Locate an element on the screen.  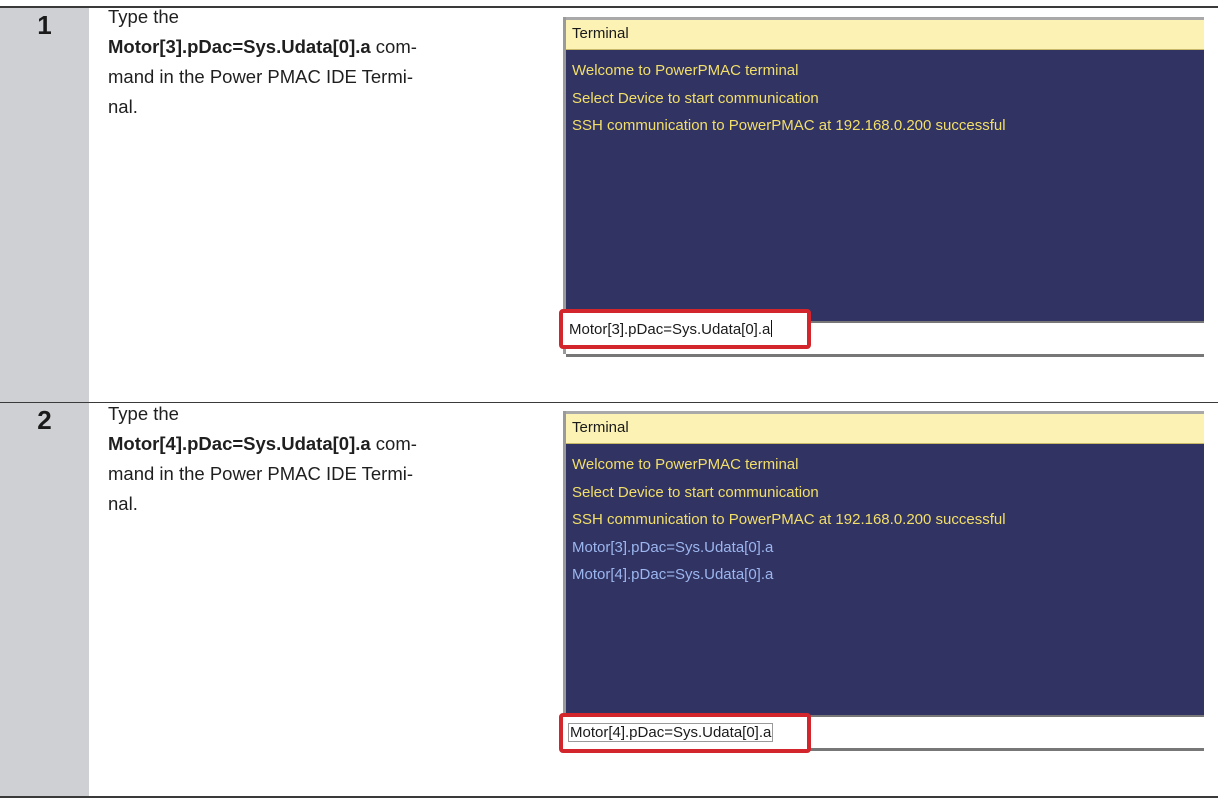
command-text: Motor[4].pDac=Sys.Udata[0].a is located at coordinates (239, 443).